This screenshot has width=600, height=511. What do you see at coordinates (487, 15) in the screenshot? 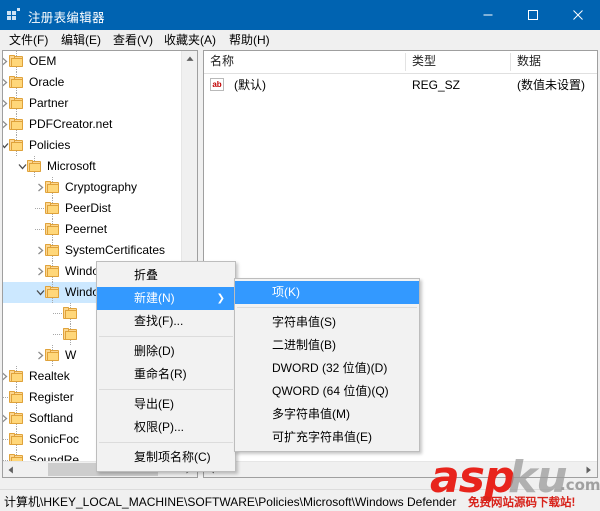
I see `minimize-button` at bounding box center [487, 15].